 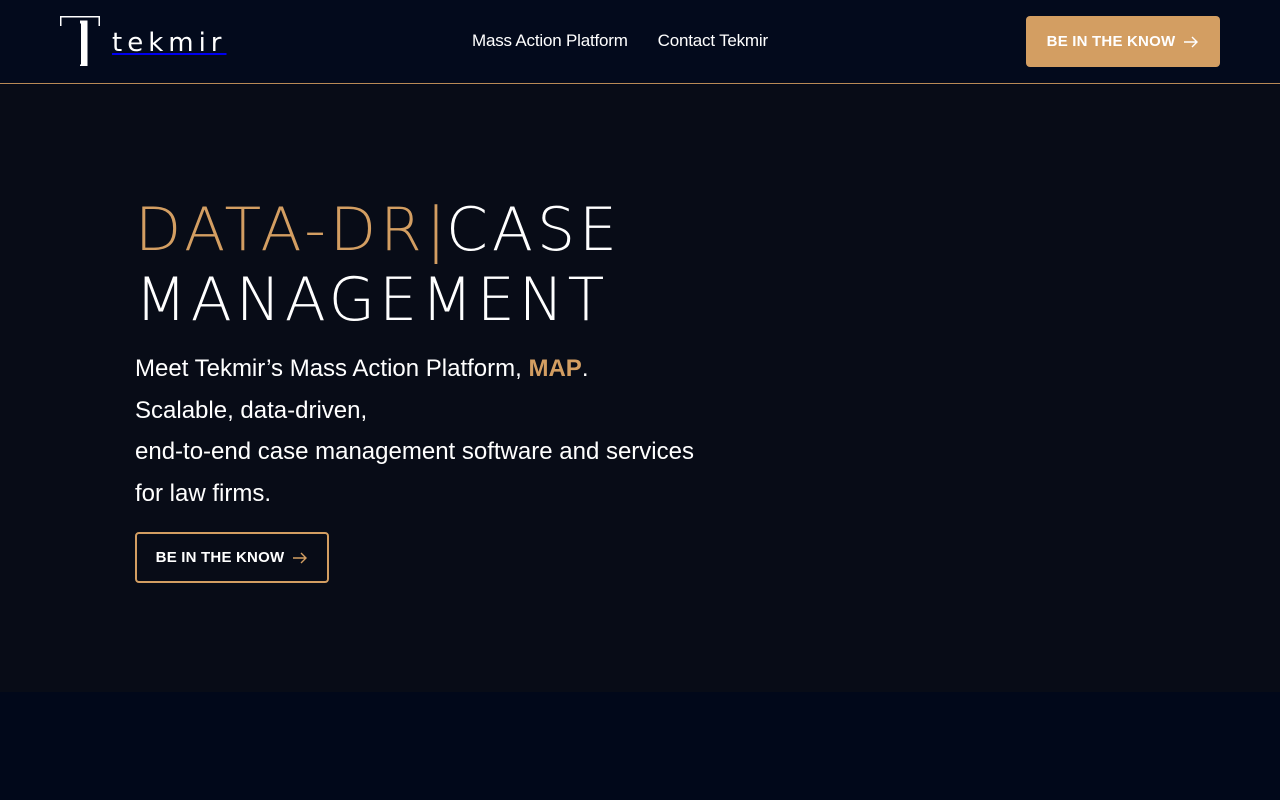 What do you see at coordinates (713, 41) in the screenshot?
I see `nav-item-contact-tekmir: Contact Tekmir` at bounding box center [713, 41].